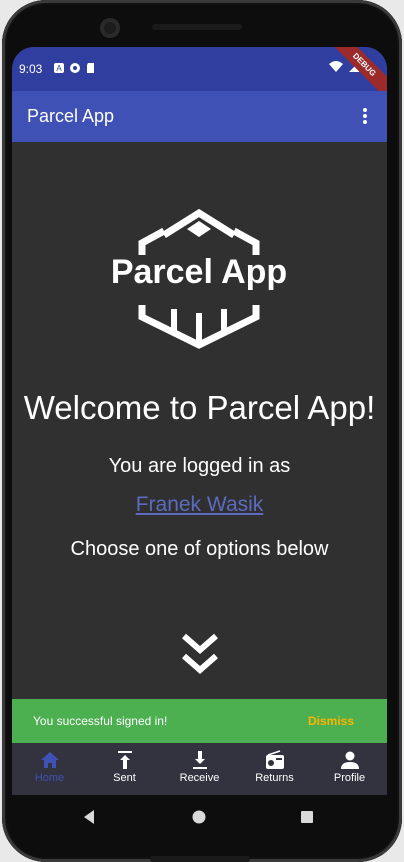  Describe the element at coordinates (49, 769) in the screenshot. I see `nav-item-home: Home` at that location.